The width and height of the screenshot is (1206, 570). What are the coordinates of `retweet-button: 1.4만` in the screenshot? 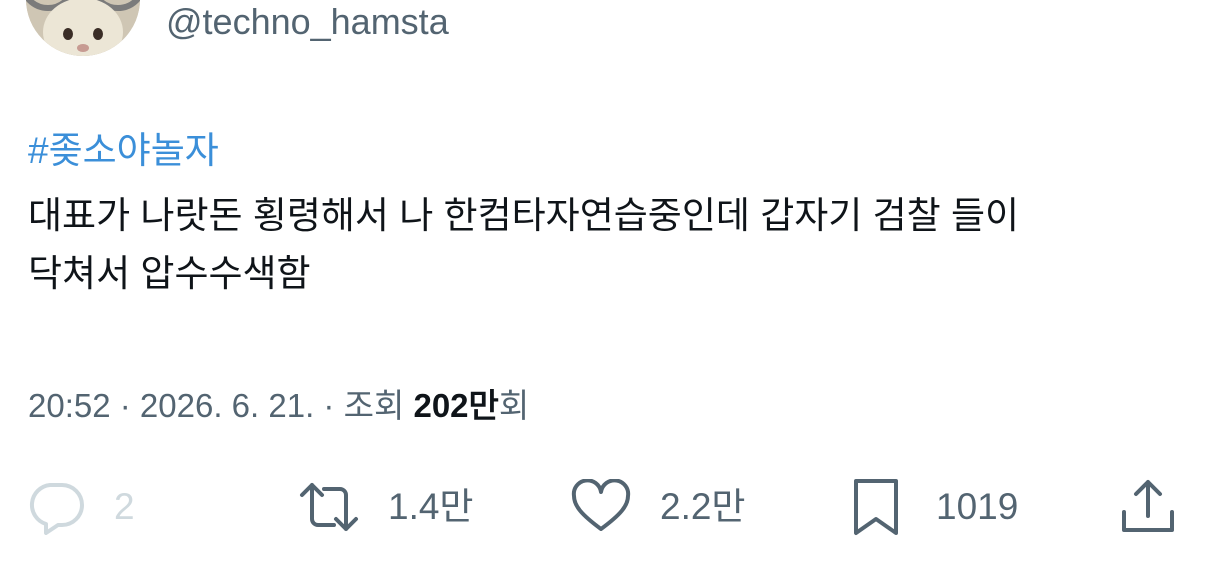 It's located at (385, 507).